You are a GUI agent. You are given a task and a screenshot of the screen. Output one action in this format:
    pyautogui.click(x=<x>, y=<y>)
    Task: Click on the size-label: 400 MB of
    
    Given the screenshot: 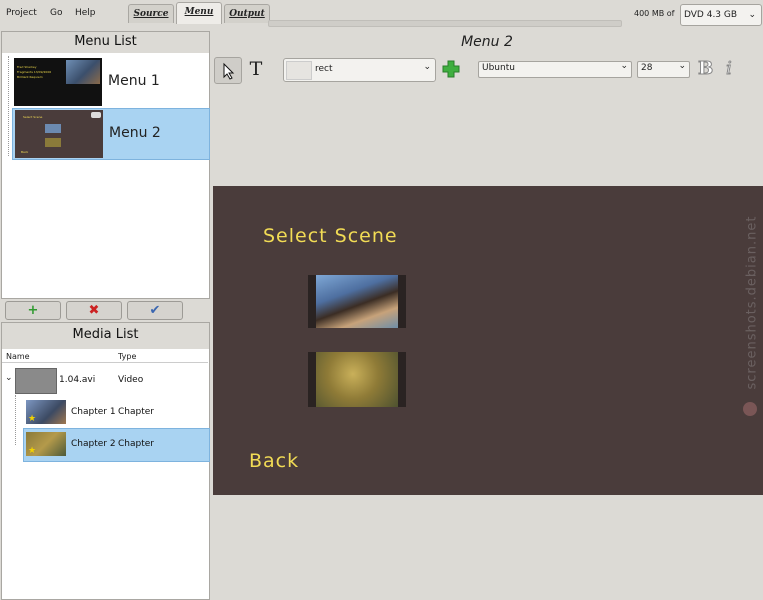 What is the action you would take?
    pyautogui.click(x=654, y=13)
    